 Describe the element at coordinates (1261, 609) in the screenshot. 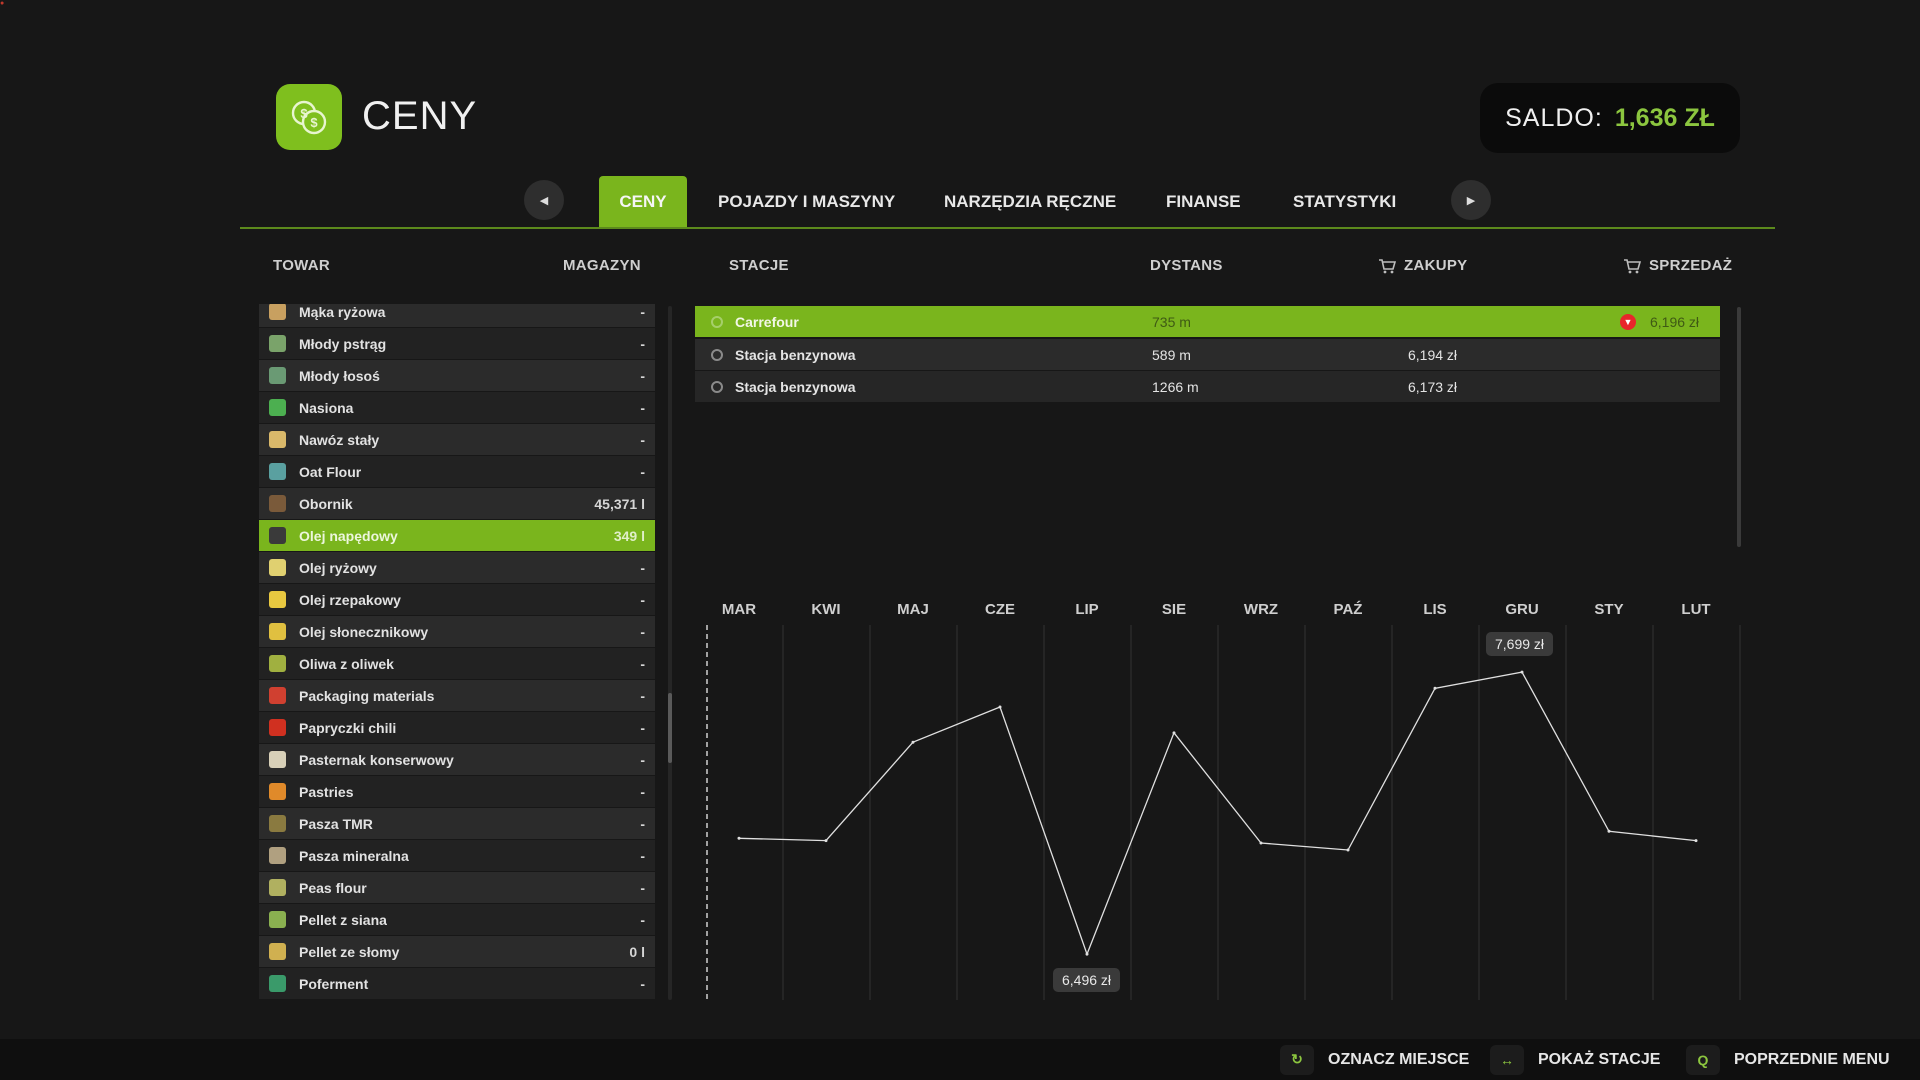

I see `chart-month-label: WRZ` at that location.